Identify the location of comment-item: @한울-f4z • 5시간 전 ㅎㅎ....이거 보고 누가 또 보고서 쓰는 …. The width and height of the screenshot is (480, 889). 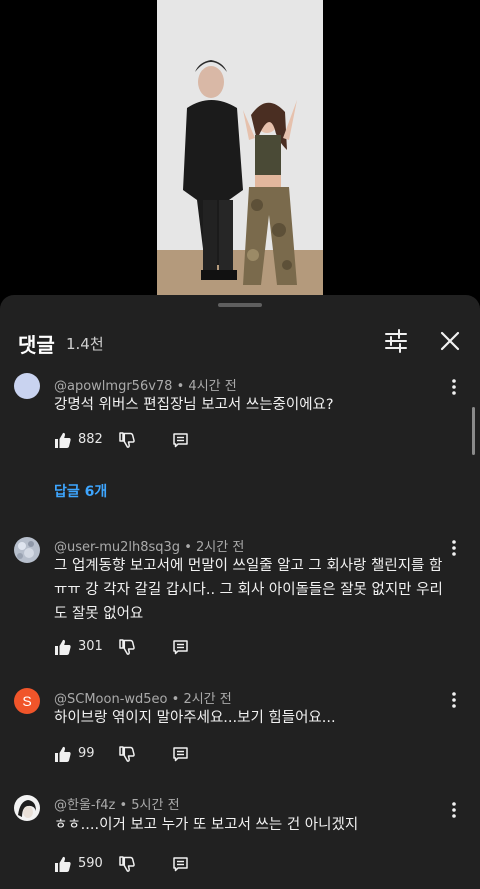
(240, 840).